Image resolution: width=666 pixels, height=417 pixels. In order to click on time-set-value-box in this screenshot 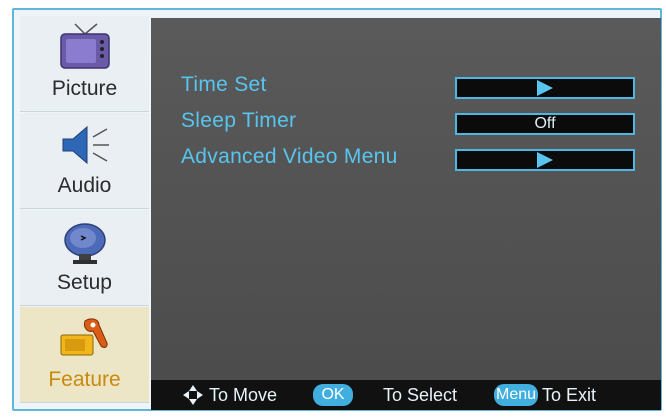, I will do `click(545, 88)`.